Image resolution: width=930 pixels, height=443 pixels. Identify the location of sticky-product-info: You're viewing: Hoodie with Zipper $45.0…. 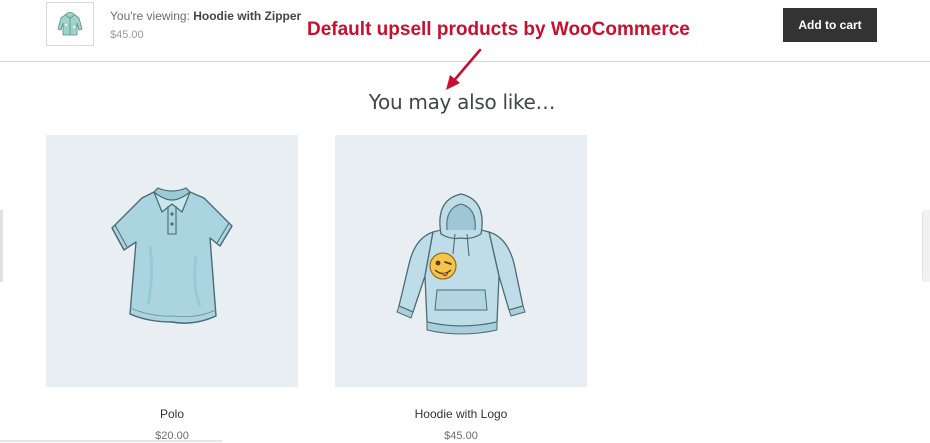
(205, 25).